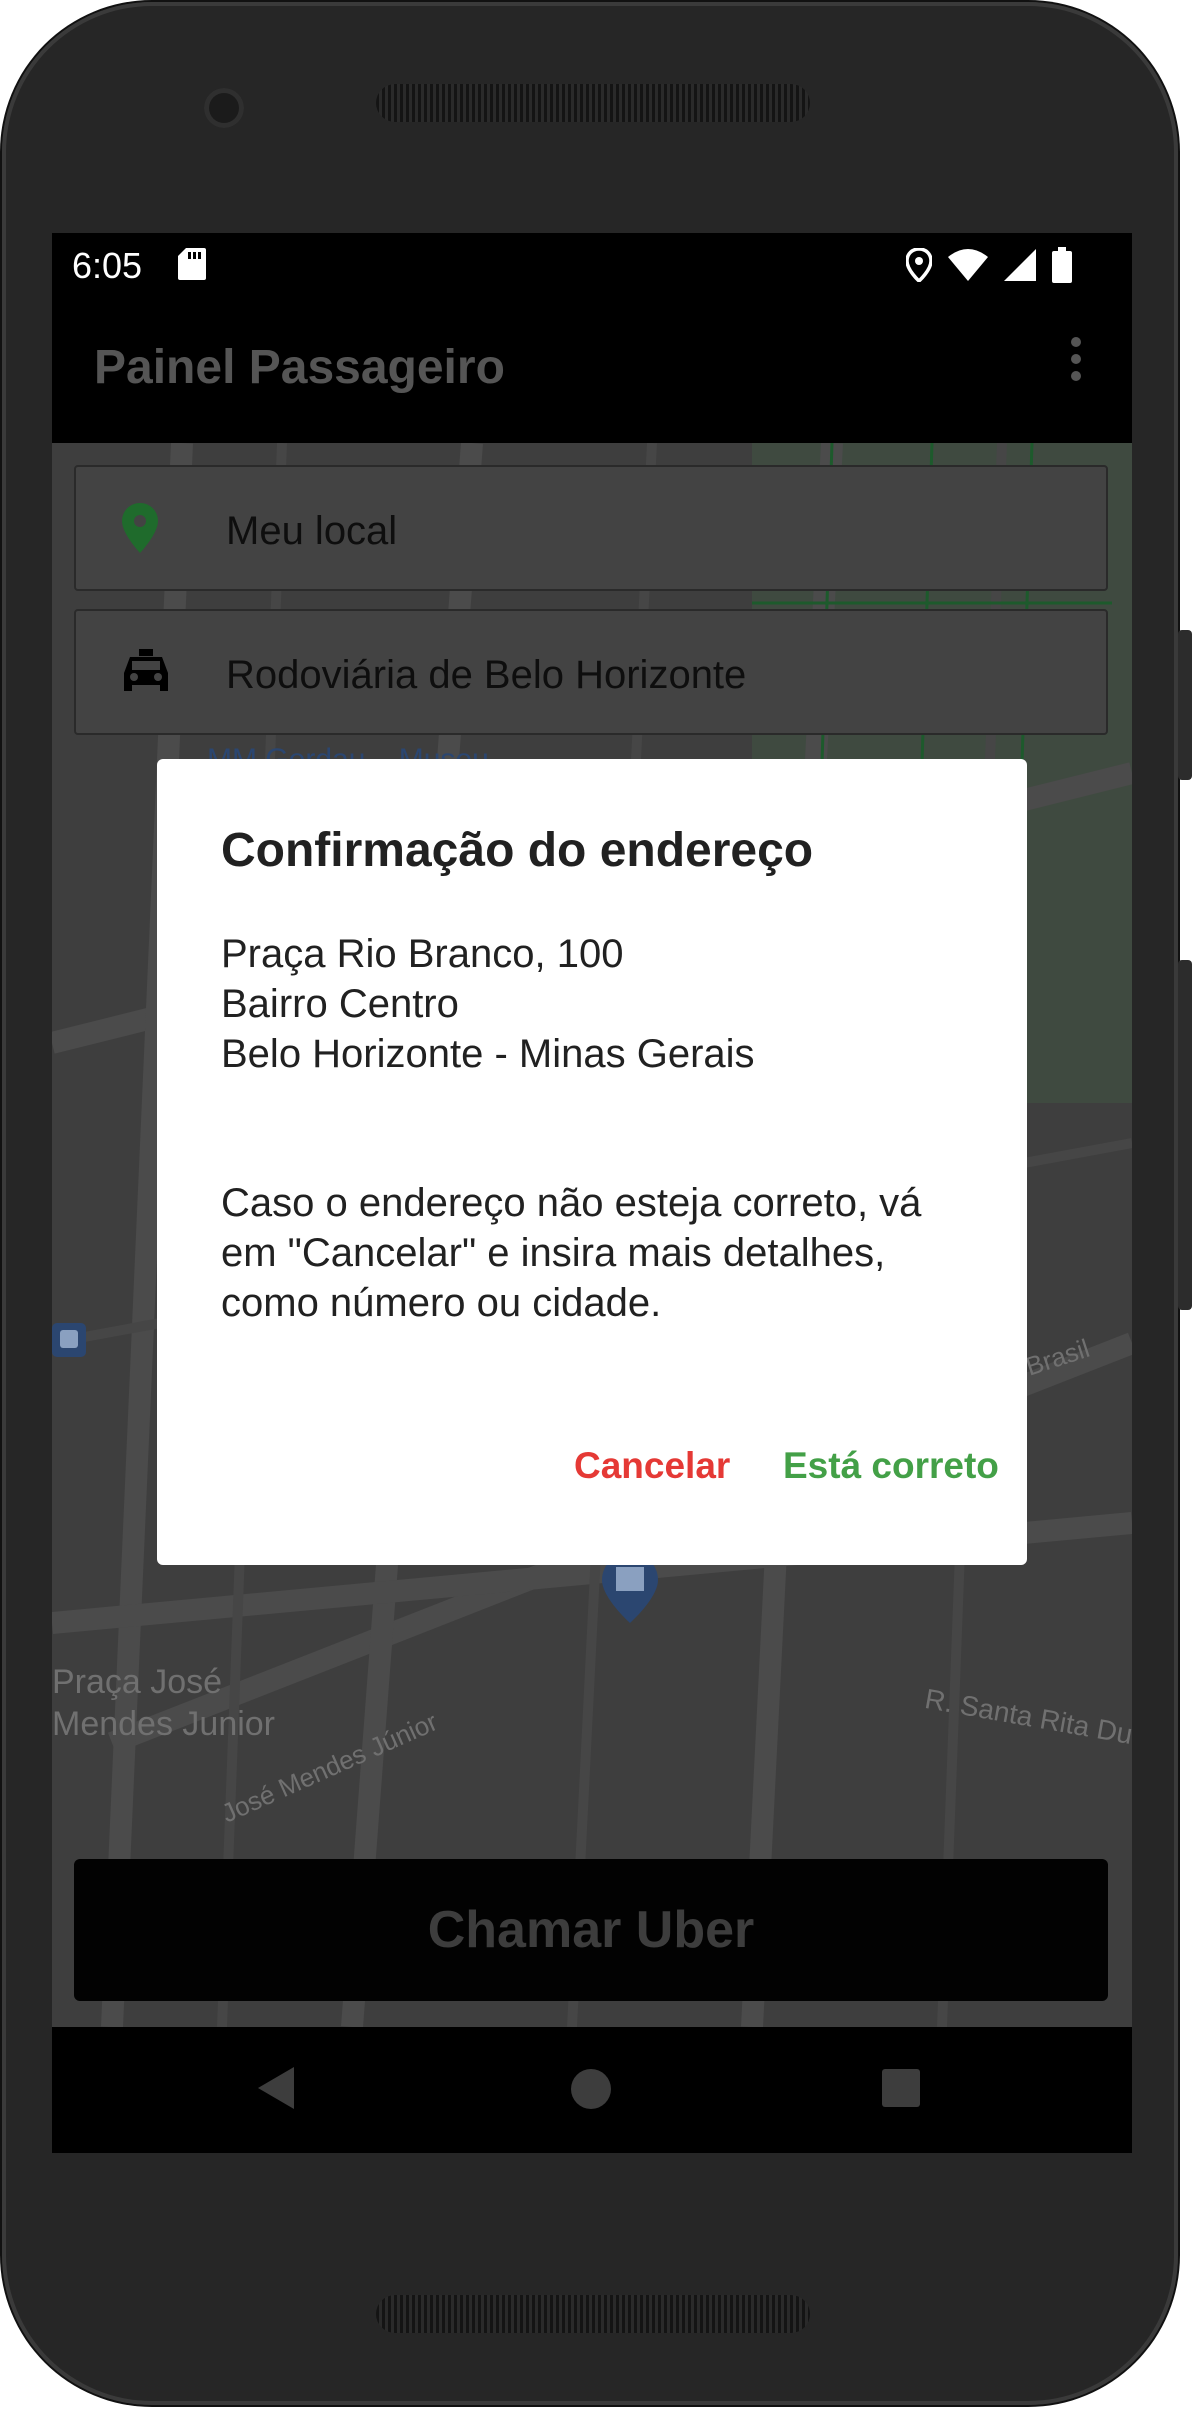 Image resolution: width=1194 pixels, height=2409 pixels. I want to click on call-uber-button: Chamar Uber, so click(591, 1930).